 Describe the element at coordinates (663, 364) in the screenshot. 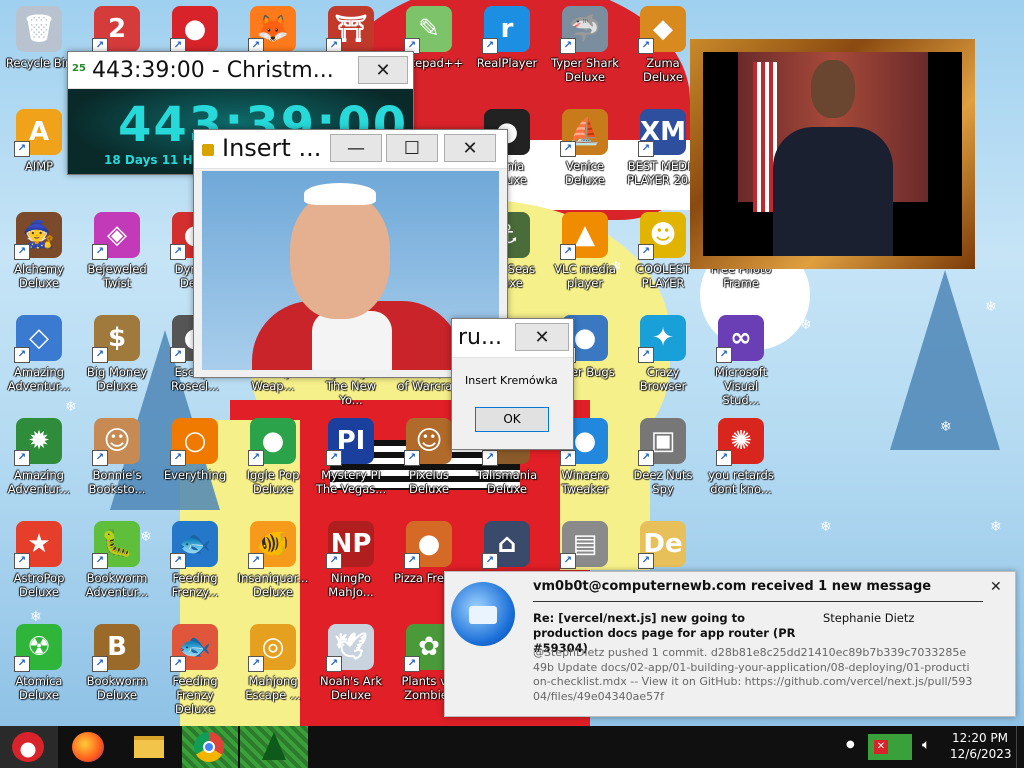

I see `desktop-icon: ✦ ↗ Crazy Browser` at that location.